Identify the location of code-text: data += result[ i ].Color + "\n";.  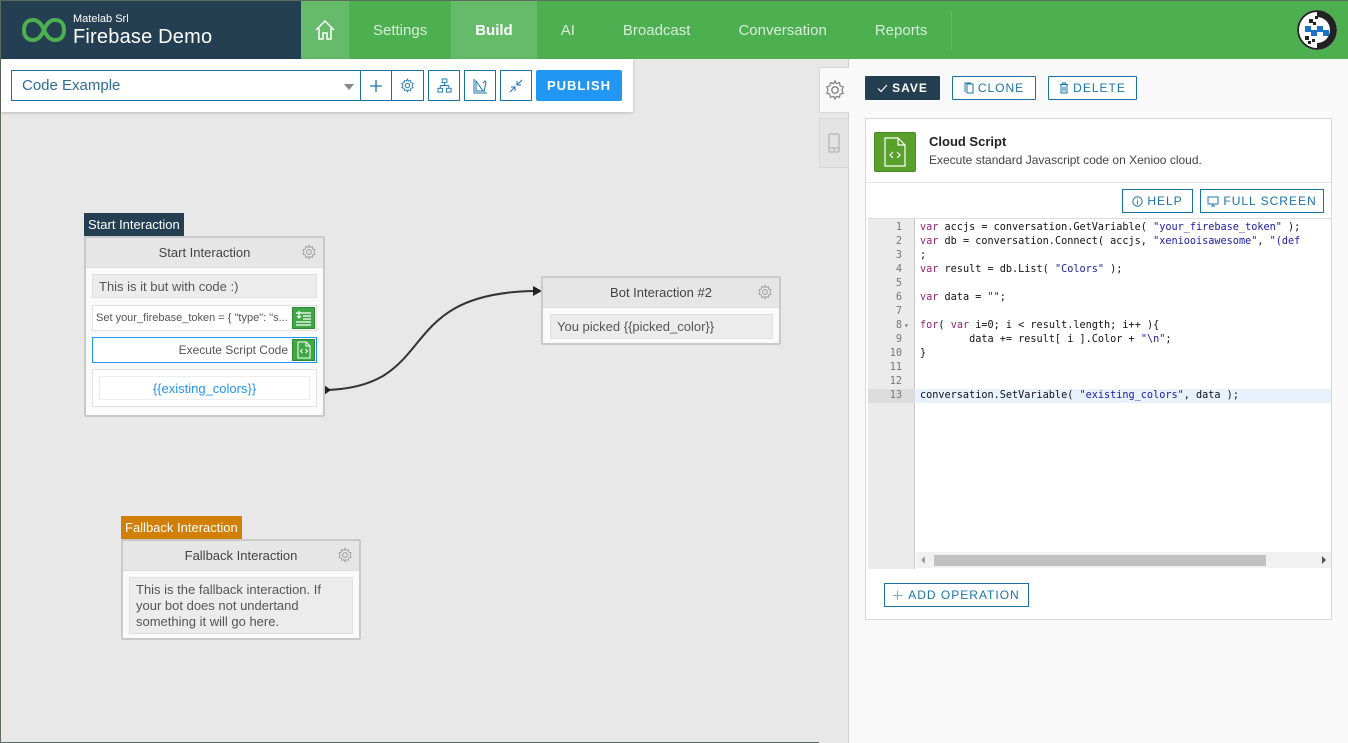
(1046, 339).